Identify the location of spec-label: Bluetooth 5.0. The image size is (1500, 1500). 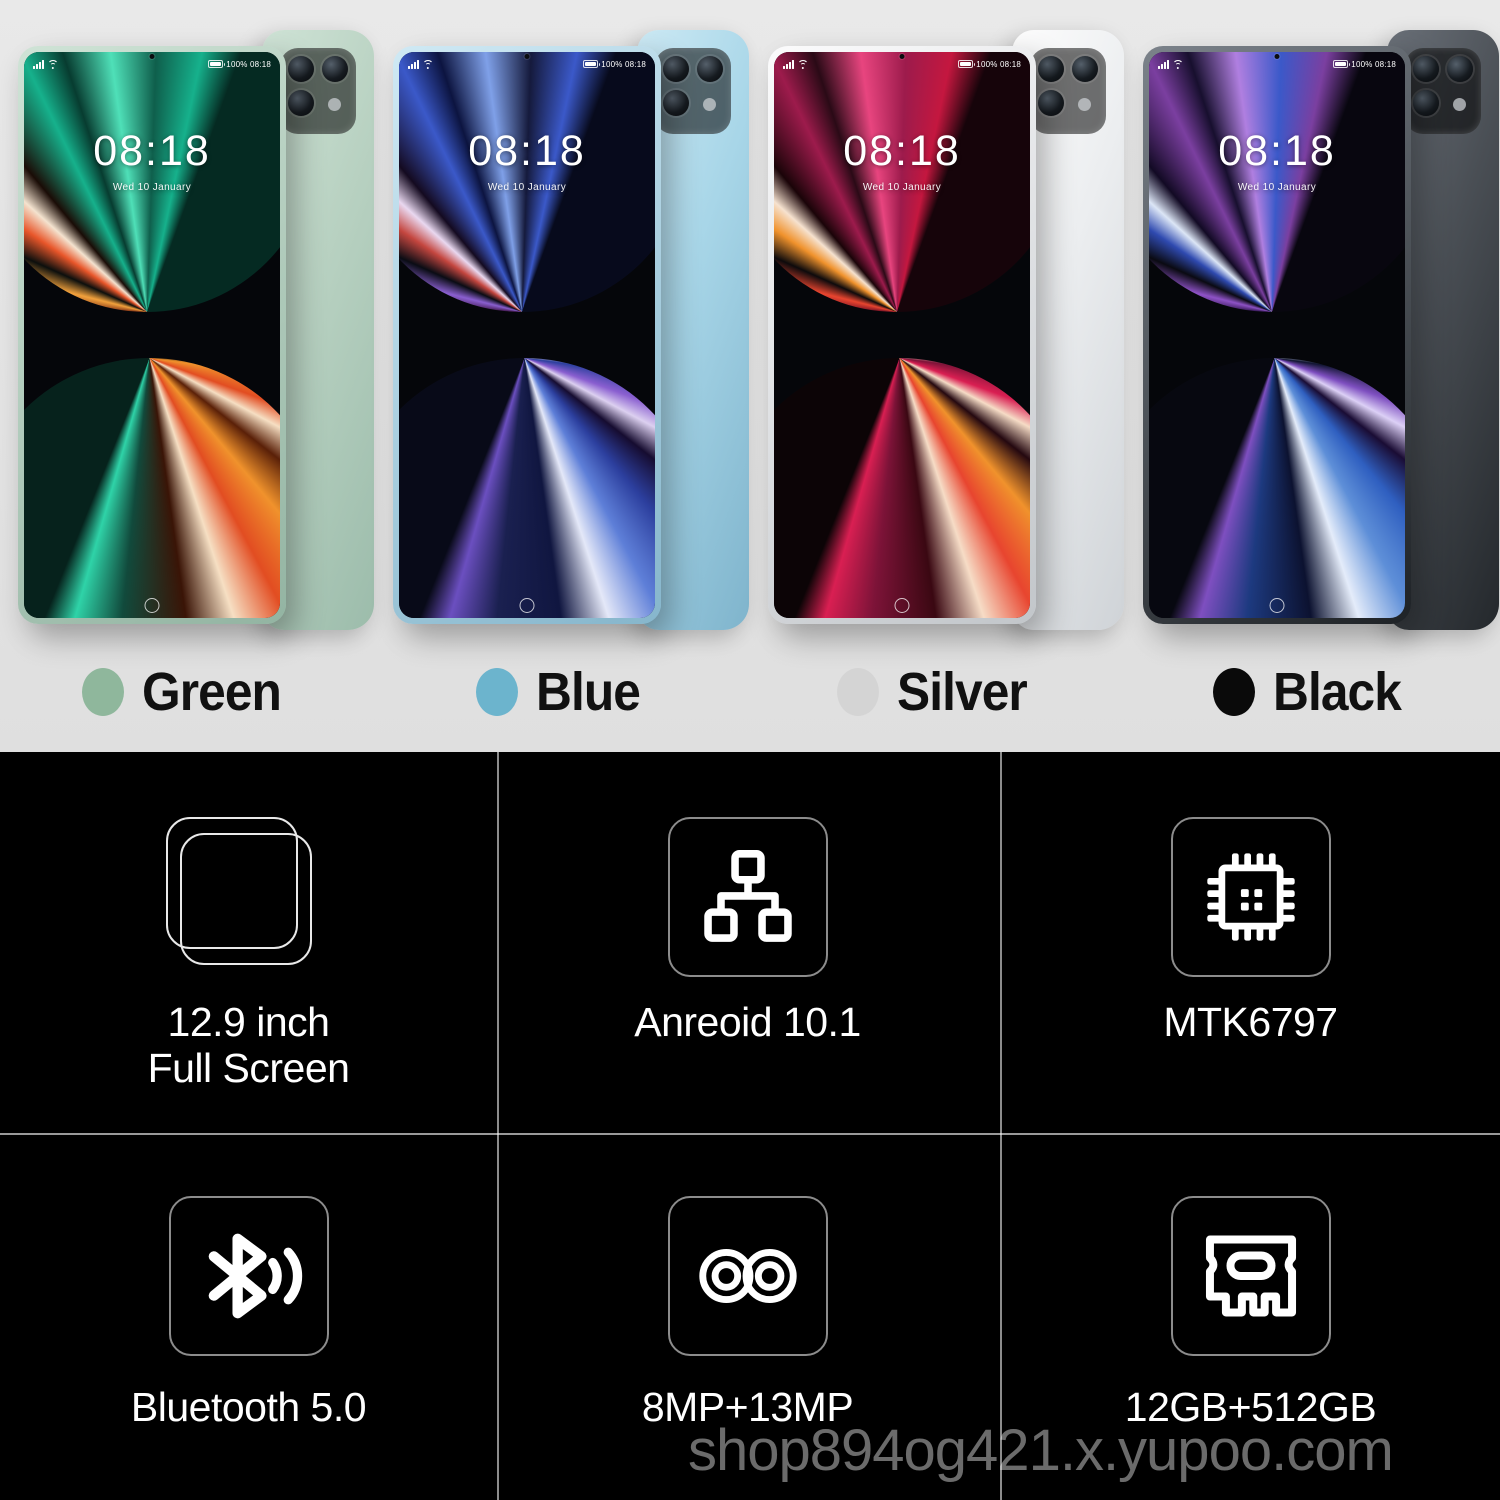
(248, 1407).